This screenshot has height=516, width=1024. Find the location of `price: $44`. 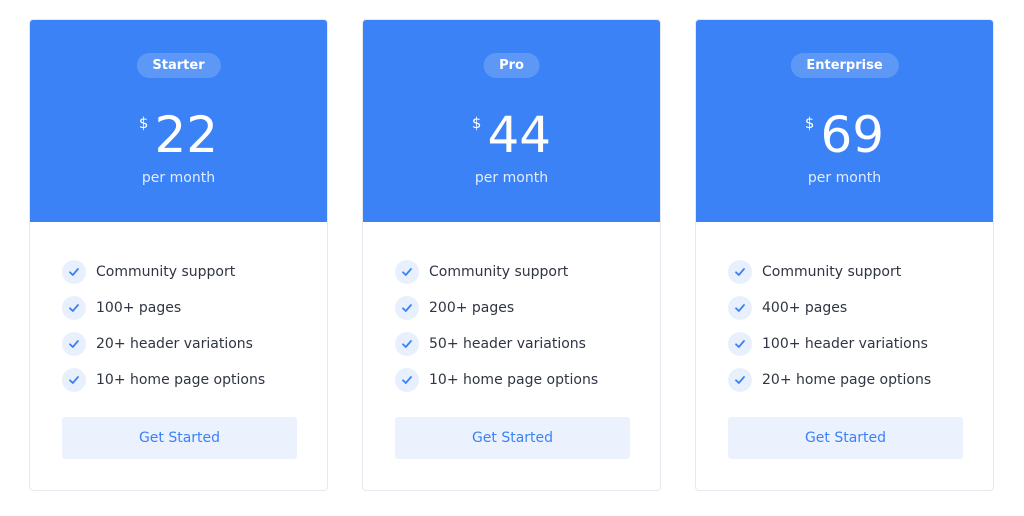

price: $44 is located at coordinates (511, 135).